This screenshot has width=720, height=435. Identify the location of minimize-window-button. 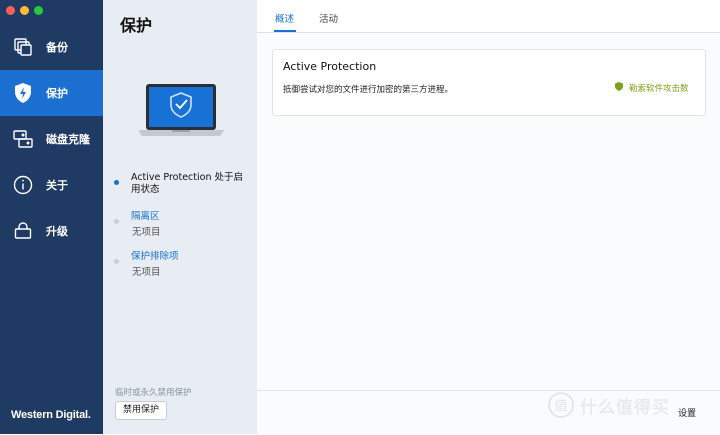
(24, 10).